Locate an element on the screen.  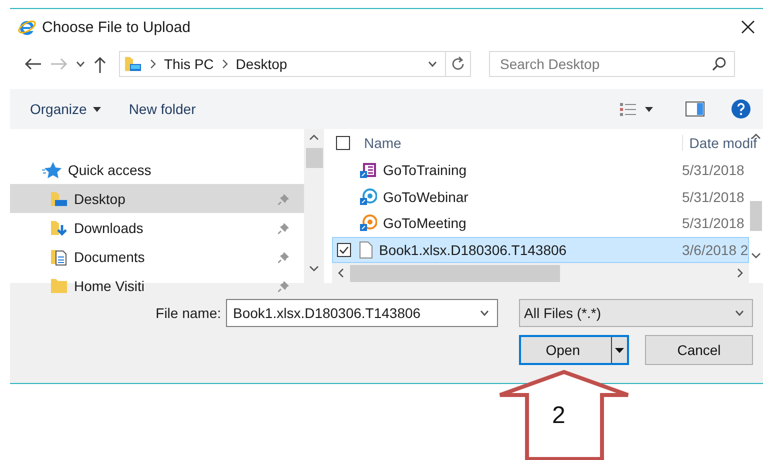
refresh-icon is located at coordinates (458, 64).